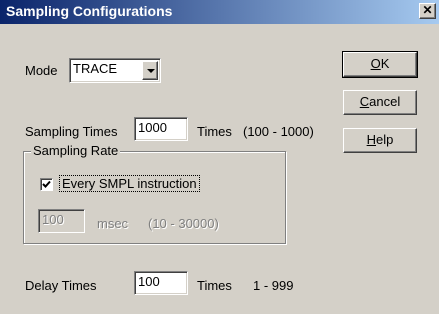 The image size is (439, 314). I want to click on sampling-rate-group-label: Sampling Rate, so click(76, 150).